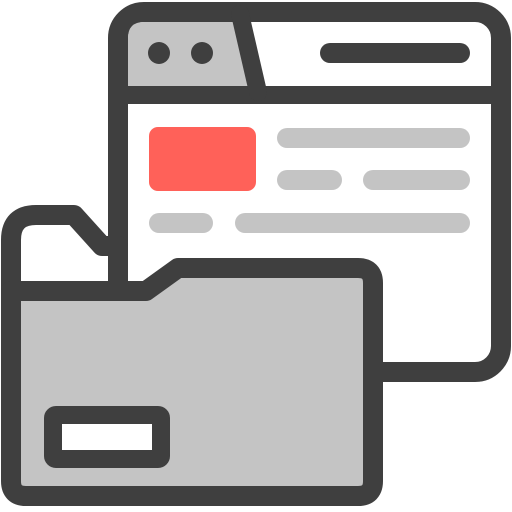 The height and width of the screenshot is (512, 512). Describe the element at coordinates (107, 437) in the screenshot. I see `folder-label` at that location.